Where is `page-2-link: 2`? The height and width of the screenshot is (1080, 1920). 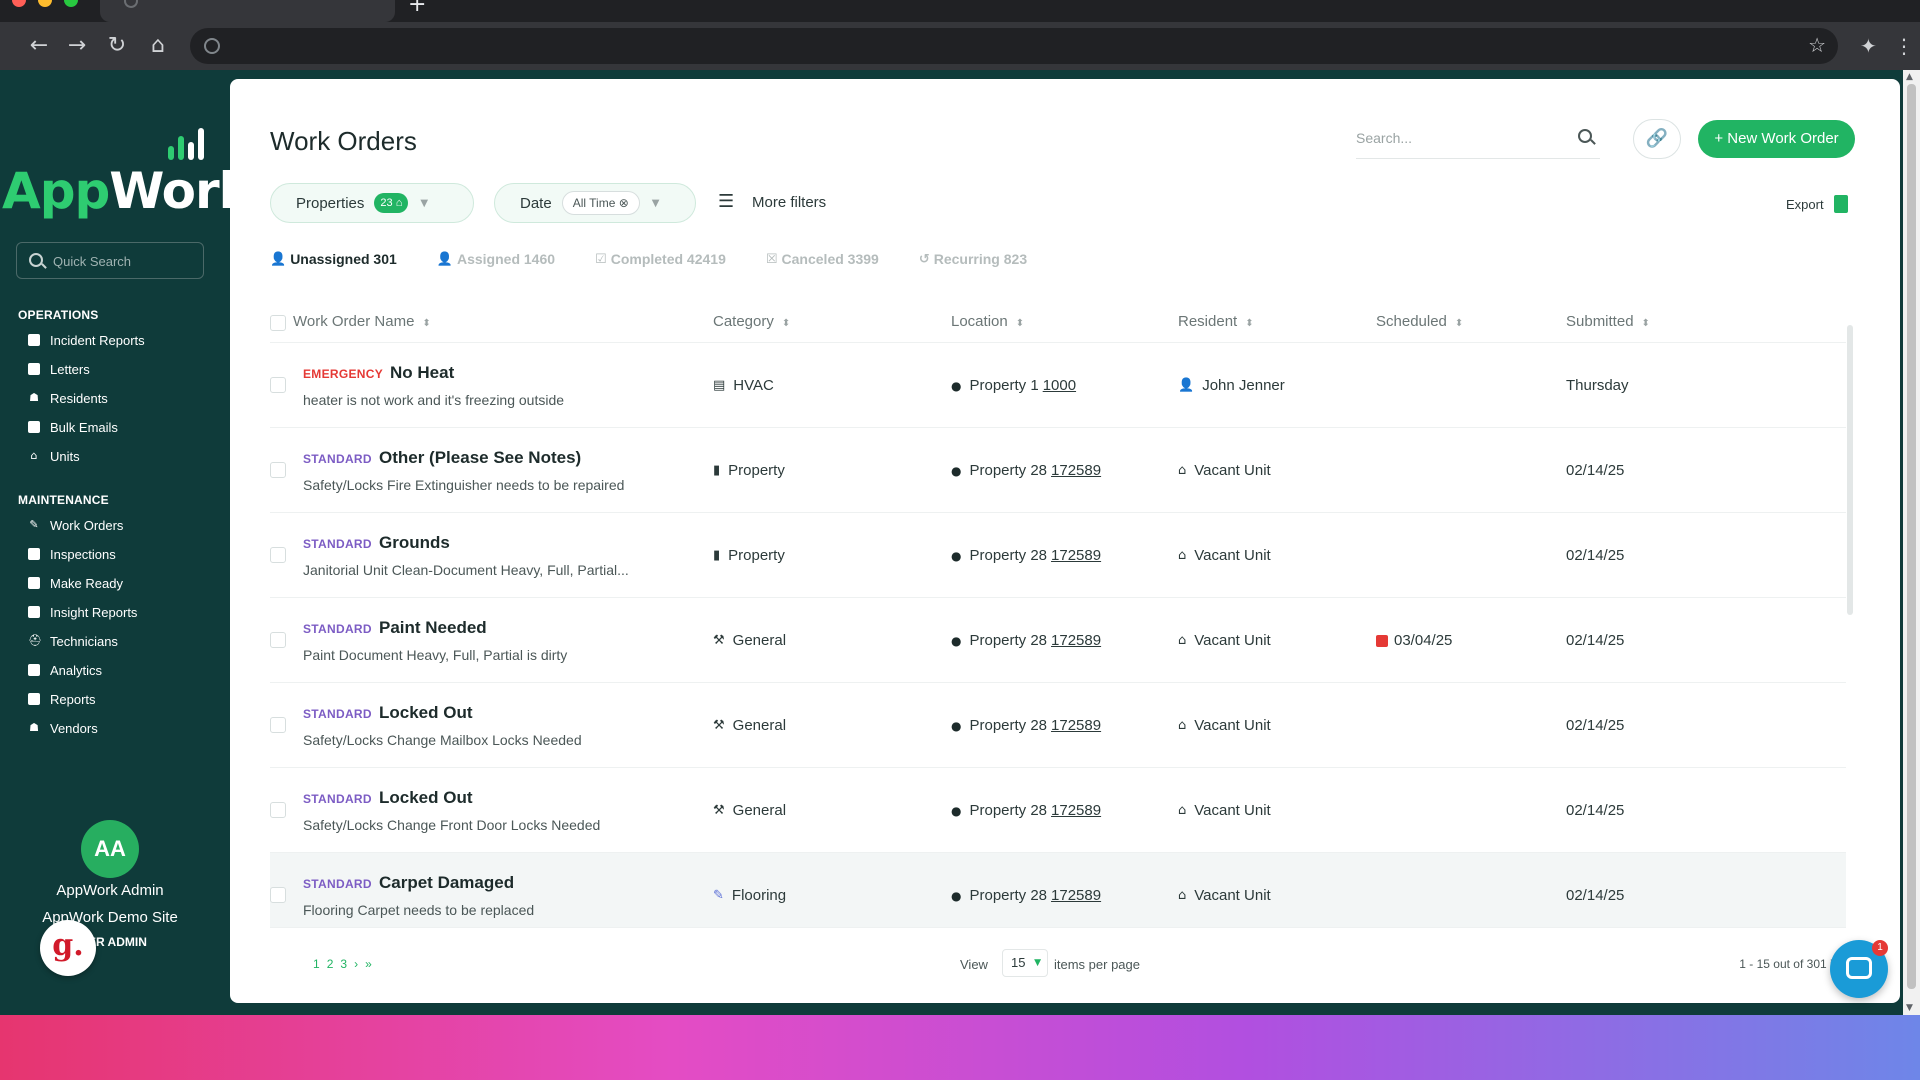 page-2-link: 2 is located at coordinates (330, 964).